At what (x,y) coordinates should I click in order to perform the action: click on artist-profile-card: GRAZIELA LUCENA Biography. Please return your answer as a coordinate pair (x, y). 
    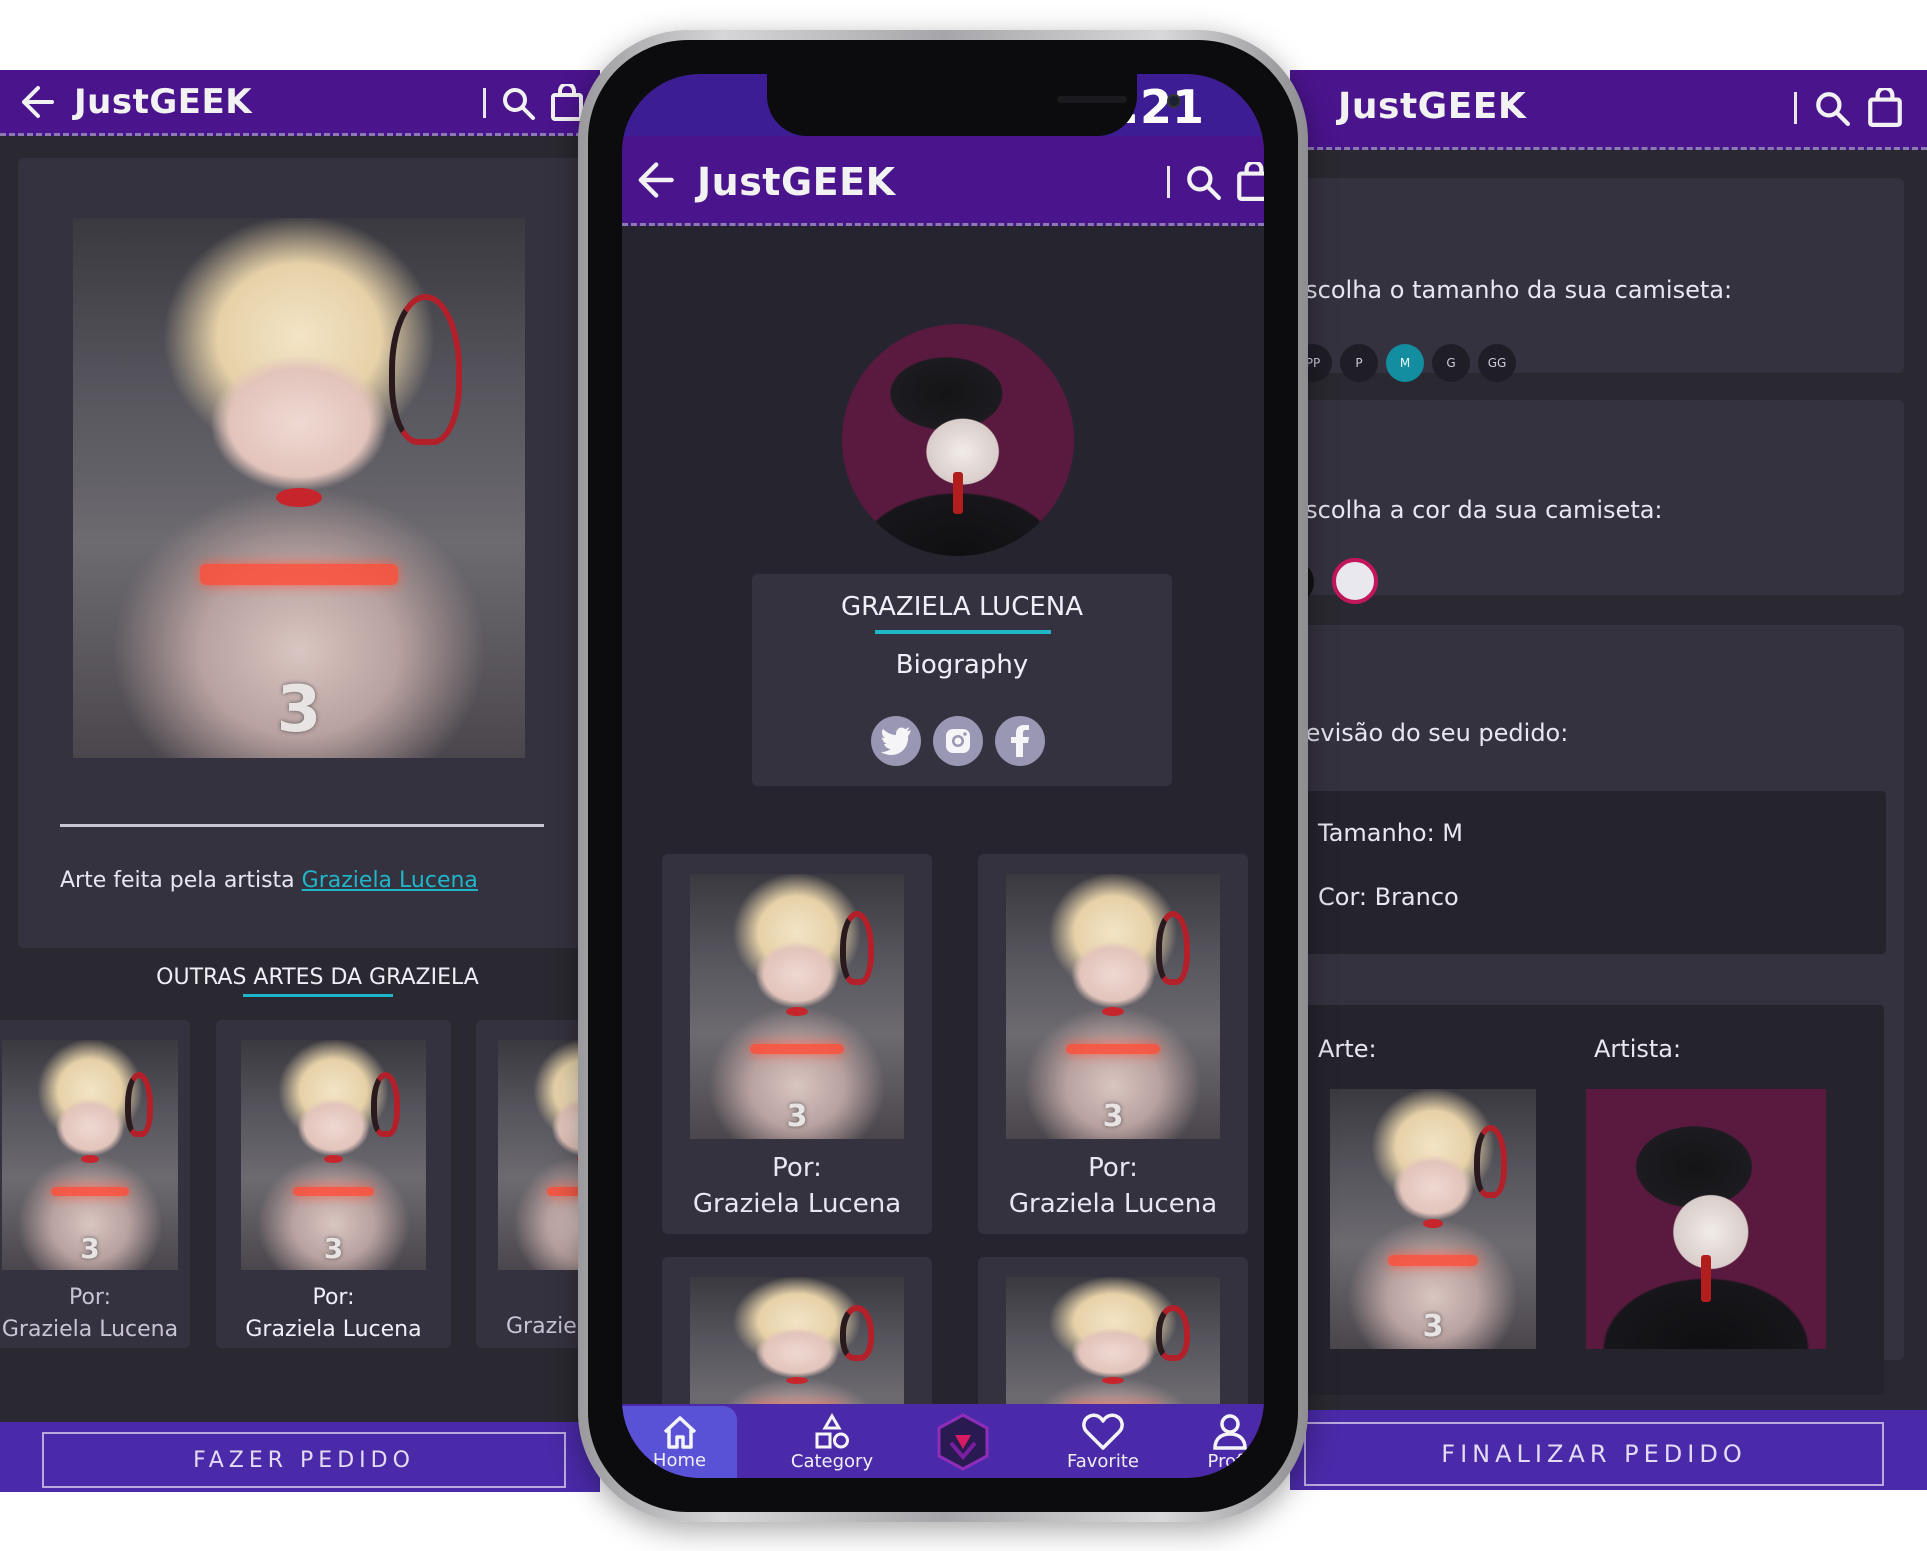
    Looking at the image, I should click on (962, 680).